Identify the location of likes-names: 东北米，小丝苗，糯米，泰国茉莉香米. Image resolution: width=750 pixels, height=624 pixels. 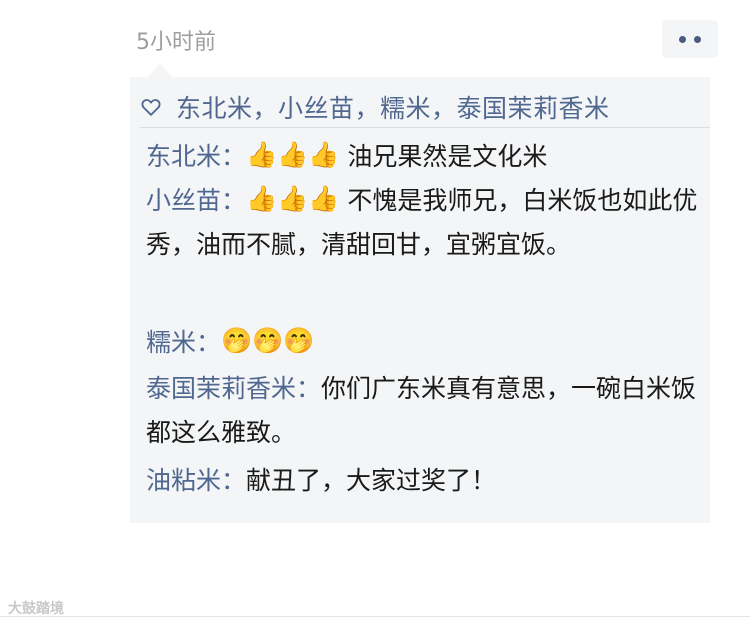
(393, 107).